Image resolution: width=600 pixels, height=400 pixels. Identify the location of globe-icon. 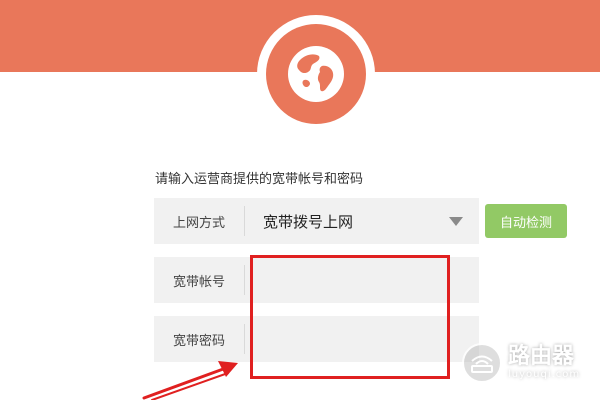
(316, 74).